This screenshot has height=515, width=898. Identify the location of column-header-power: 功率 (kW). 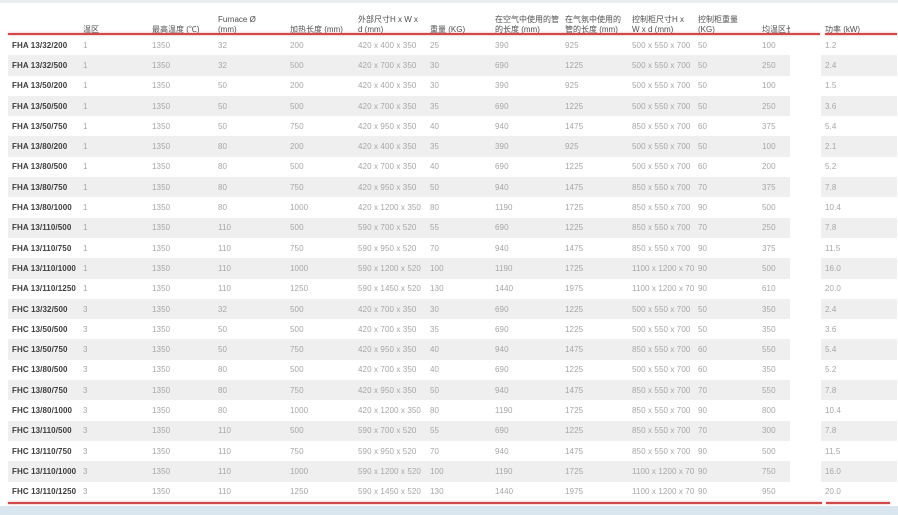
(859, 20).